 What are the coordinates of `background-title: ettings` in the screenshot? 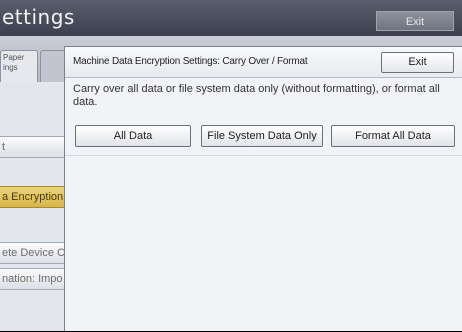 It's located at (38, 17).